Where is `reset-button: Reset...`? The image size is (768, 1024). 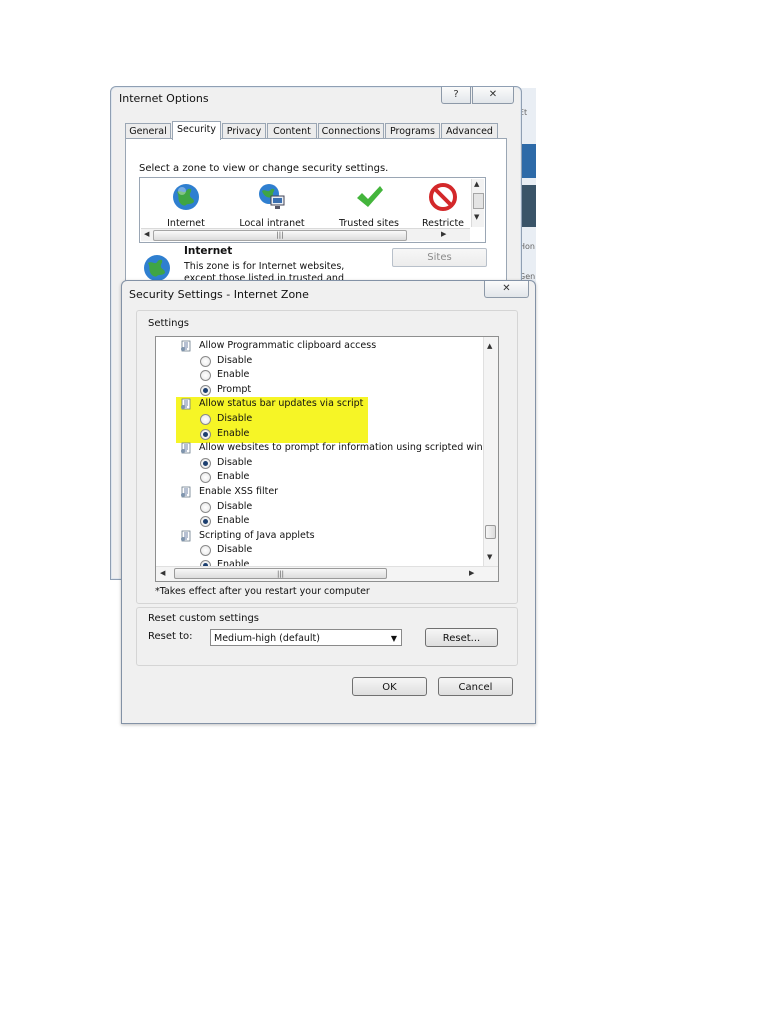 reset-button: Reset... is located at coordinates (461, 637).